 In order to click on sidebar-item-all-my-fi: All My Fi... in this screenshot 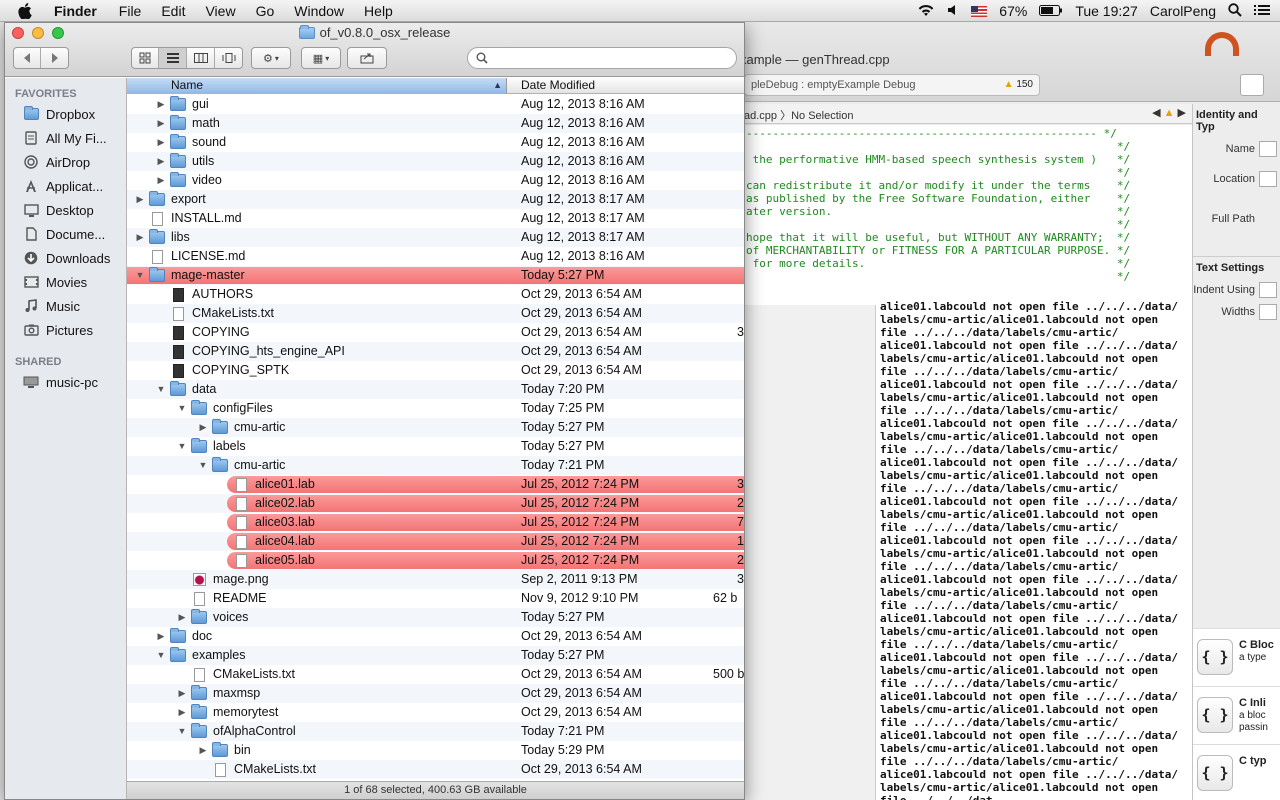, I will do `click(65, 138)`.